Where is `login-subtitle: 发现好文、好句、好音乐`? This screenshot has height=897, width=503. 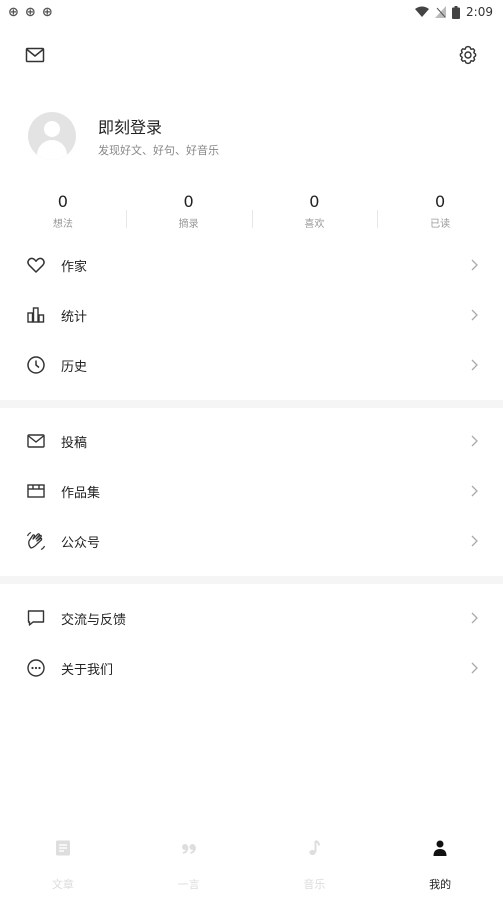
login-subtitle: 发现好文、好句、好音乐 is located at coordinates (158, 150).